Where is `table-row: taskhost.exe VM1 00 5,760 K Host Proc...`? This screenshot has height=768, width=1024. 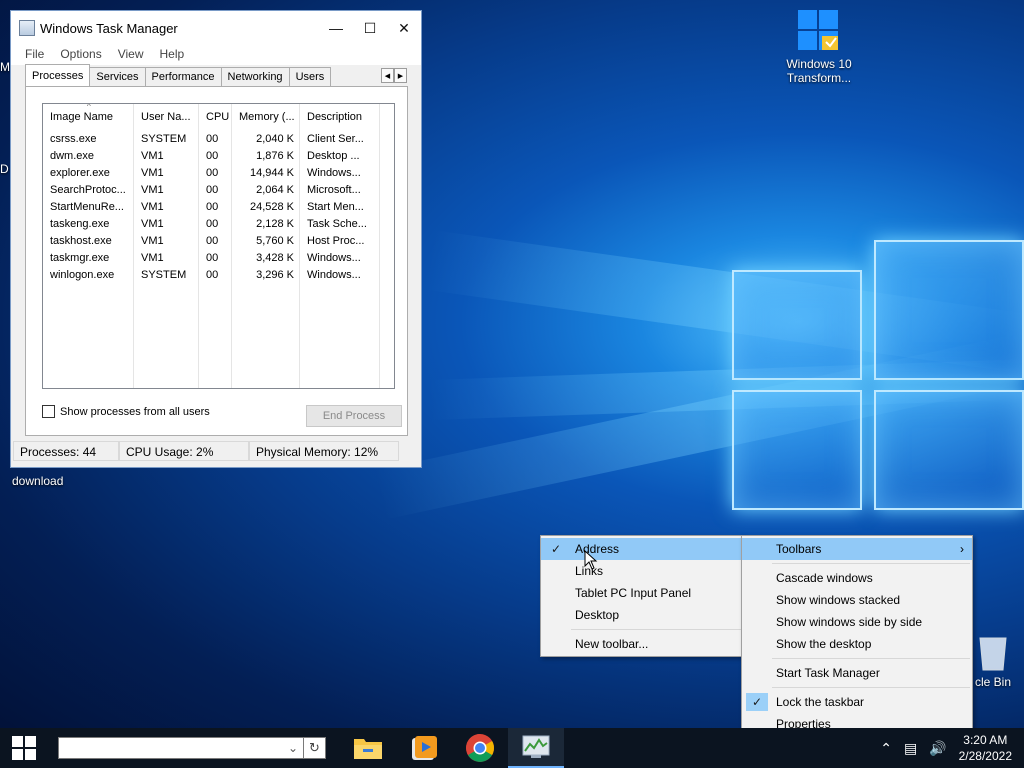
table-row: taskhost.exe VM1 00 5,760 K Host Proc... is located at coordinates (211, 241).